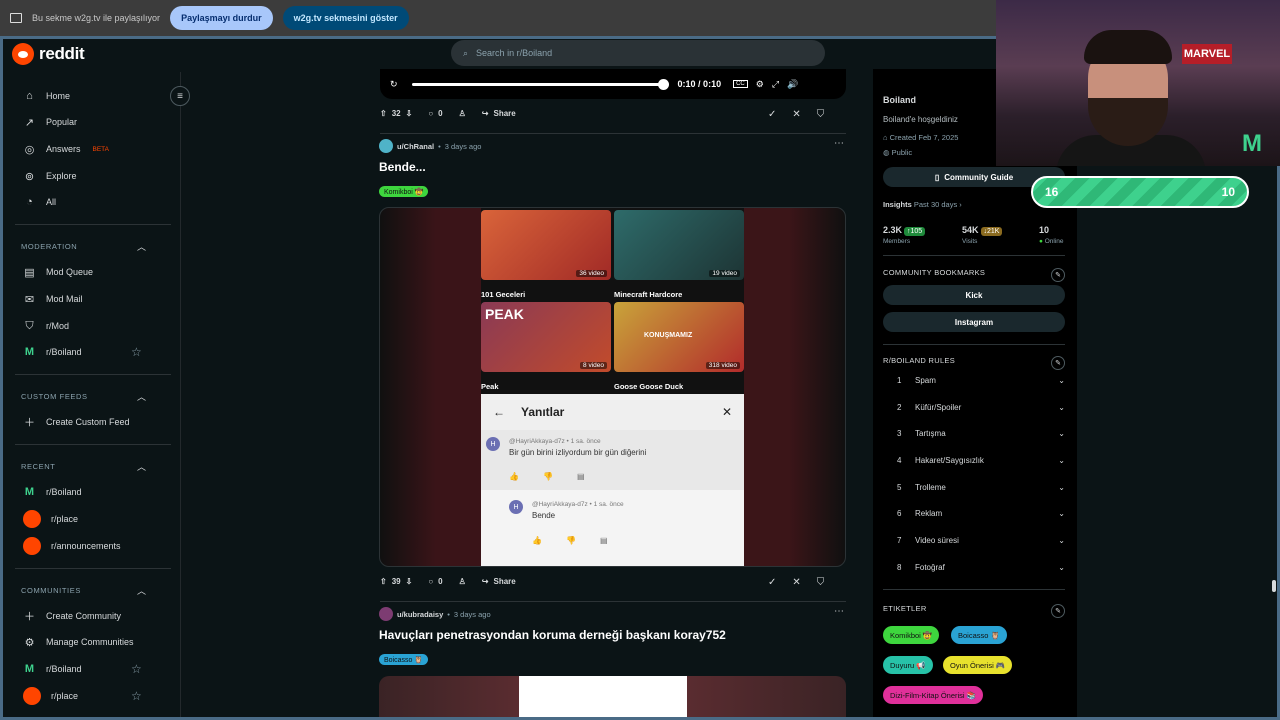 This screenshot has width=1280, height=720. I want to click on show-tab-button: w2g.tv sekmesini göster, so click(345, 18).